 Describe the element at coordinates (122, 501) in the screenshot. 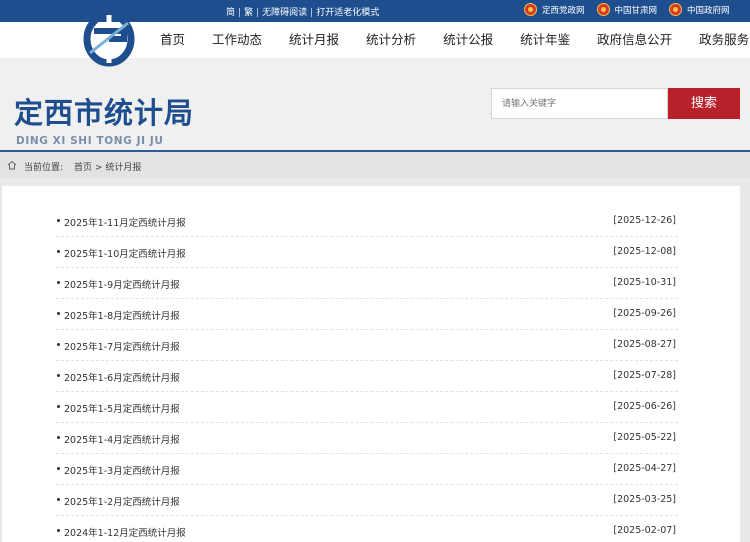

I see `list-item-title: 2025年1-2月定西统计月报` at that location.